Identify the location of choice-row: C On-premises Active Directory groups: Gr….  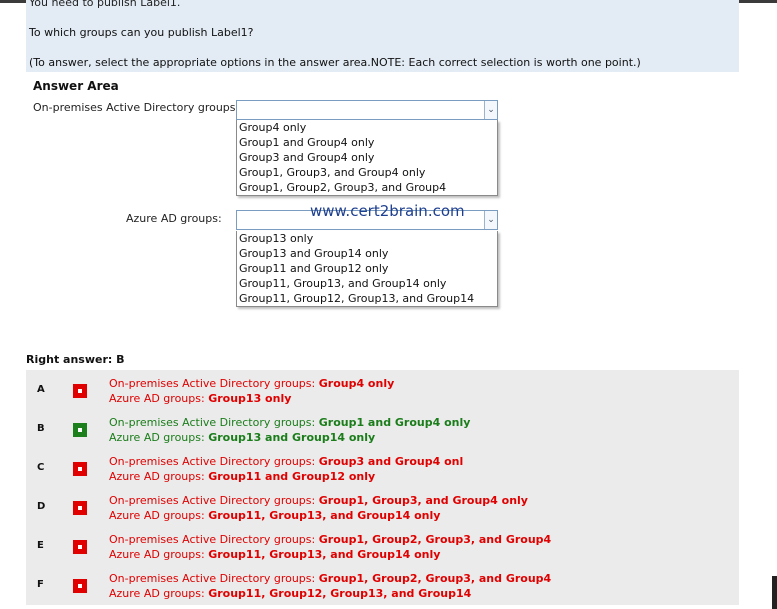
(382, 468).